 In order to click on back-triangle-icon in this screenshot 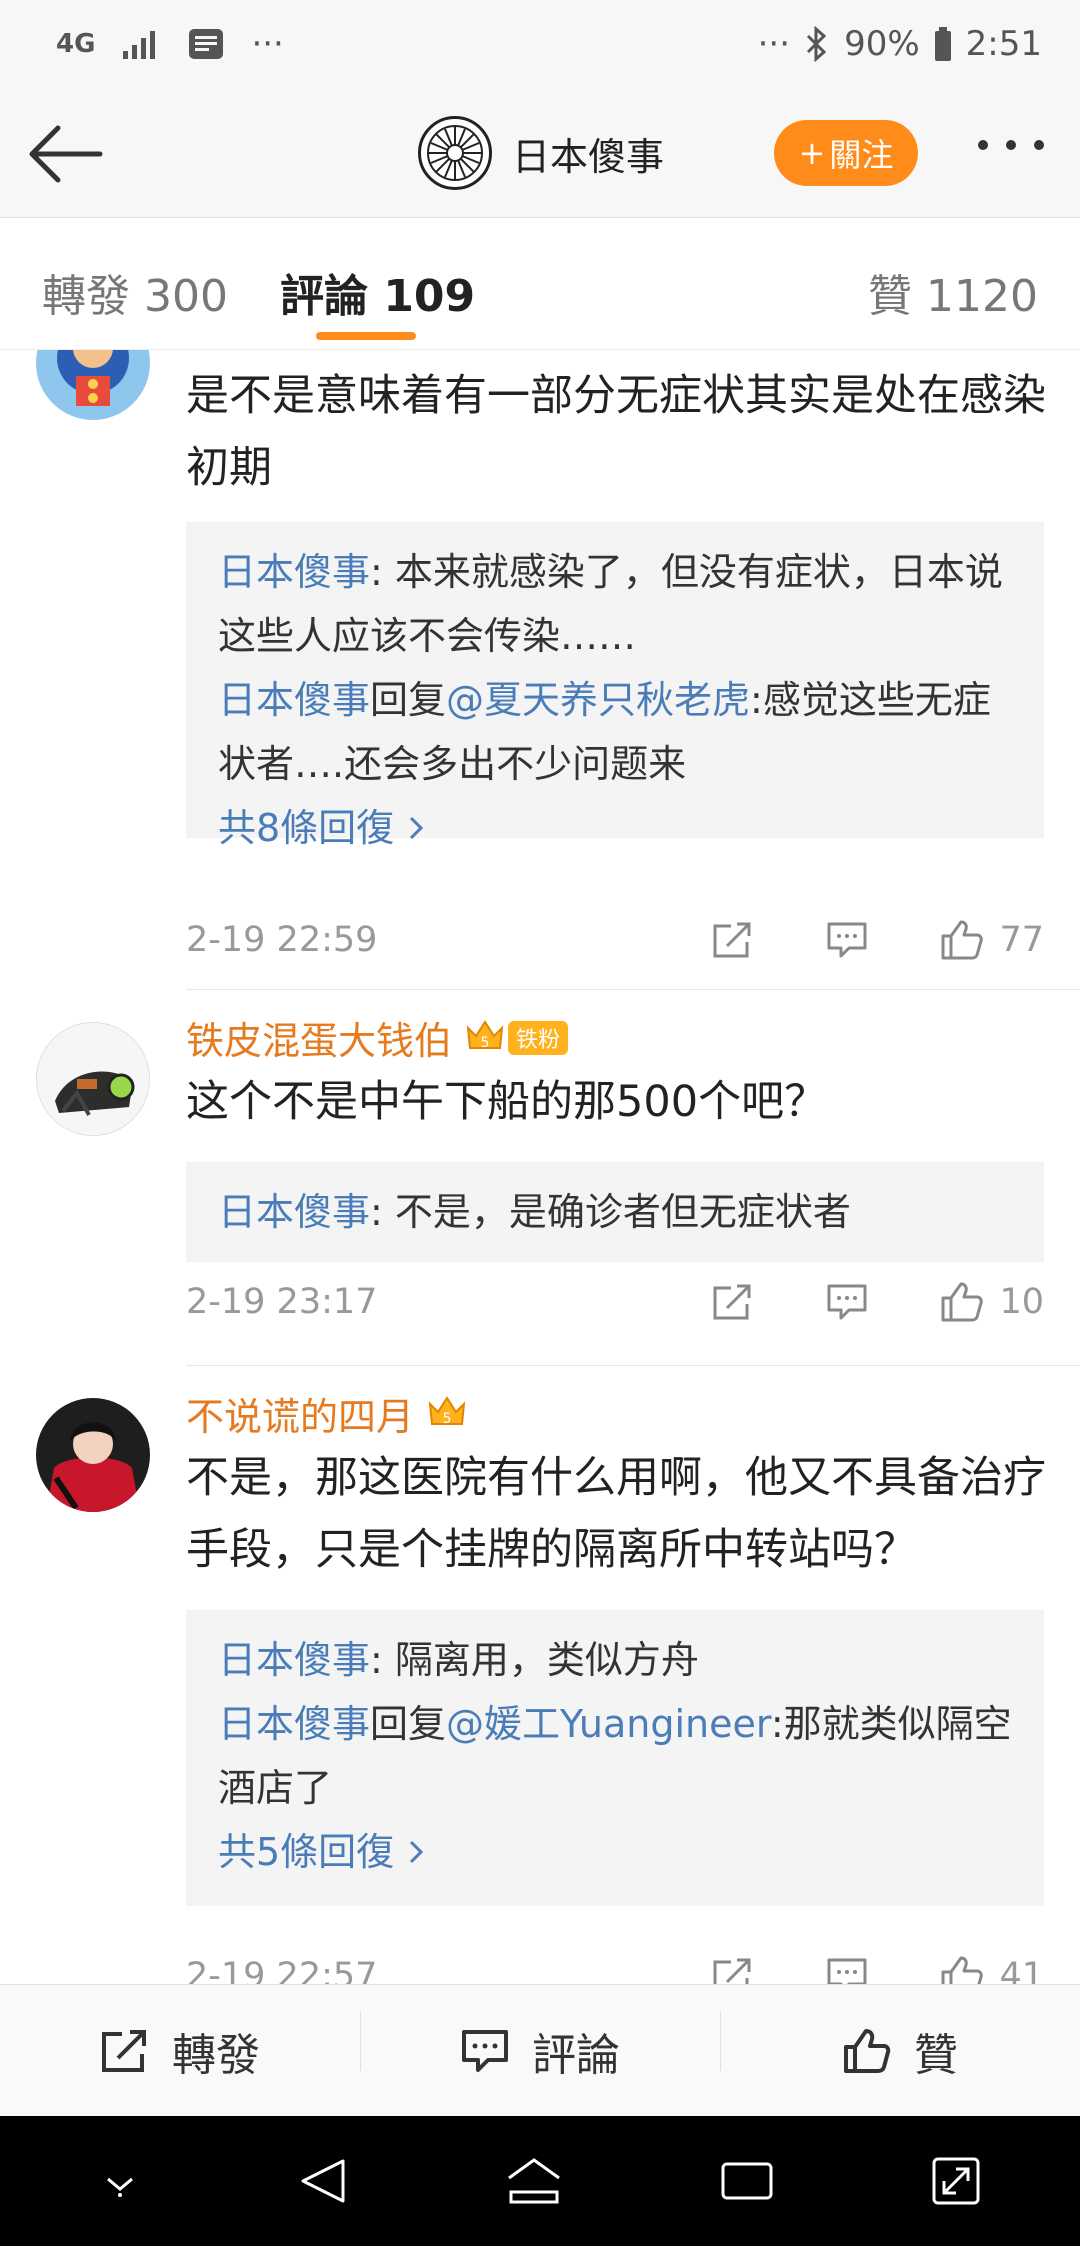, I will do `click(323, 2181)`.